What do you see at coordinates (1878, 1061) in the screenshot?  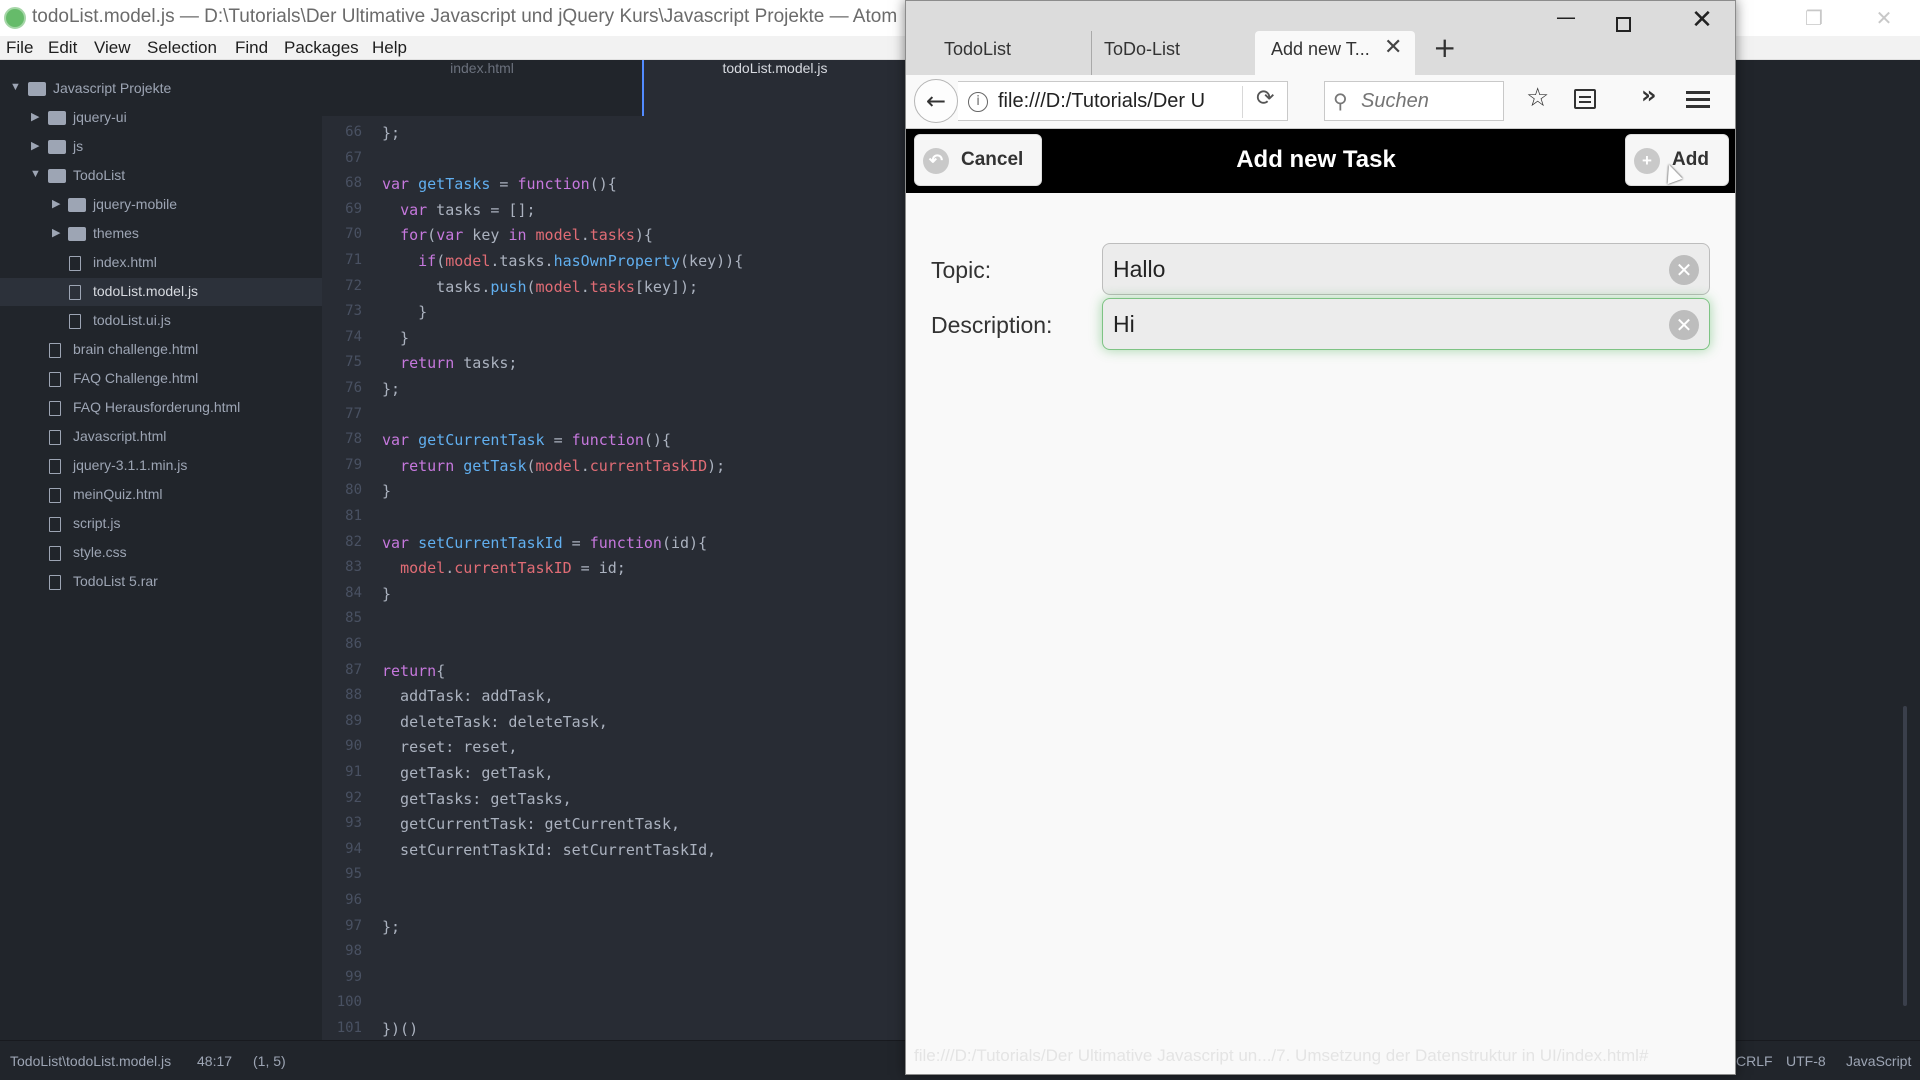 I see `status-grammar: JavaScript` at bounding box center [1878, 1061].